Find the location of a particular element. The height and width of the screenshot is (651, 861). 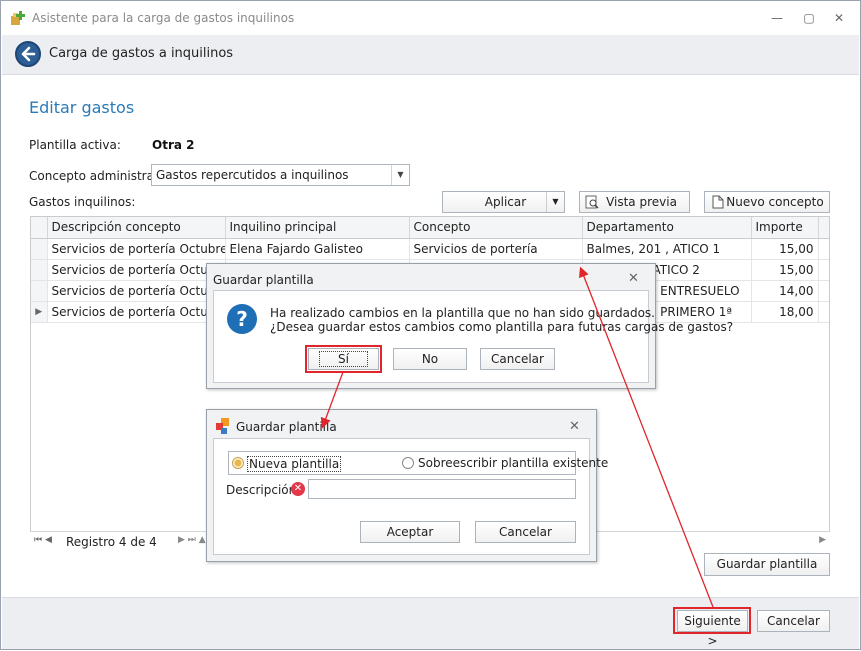

preview-label: Vista previa is located at coordinates (641, 202).